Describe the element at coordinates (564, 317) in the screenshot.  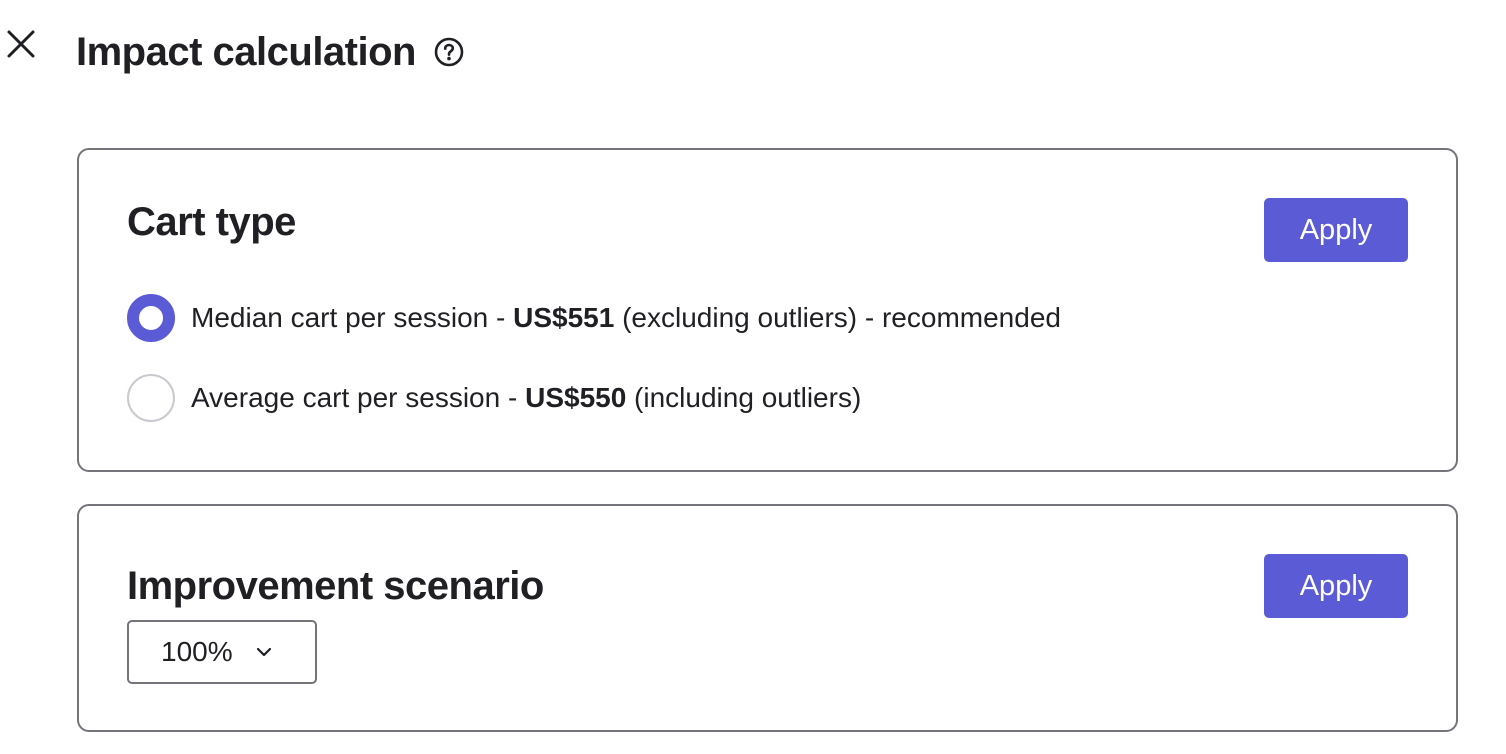
I see `median-amount: US$551` at that location.